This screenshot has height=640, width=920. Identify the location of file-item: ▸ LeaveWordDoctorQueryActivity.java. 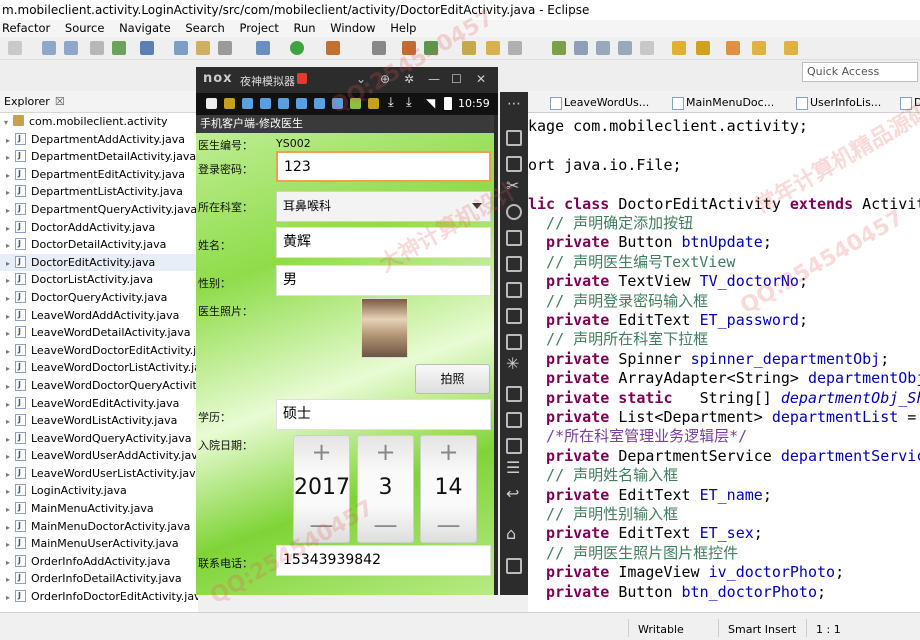
(99, 386).